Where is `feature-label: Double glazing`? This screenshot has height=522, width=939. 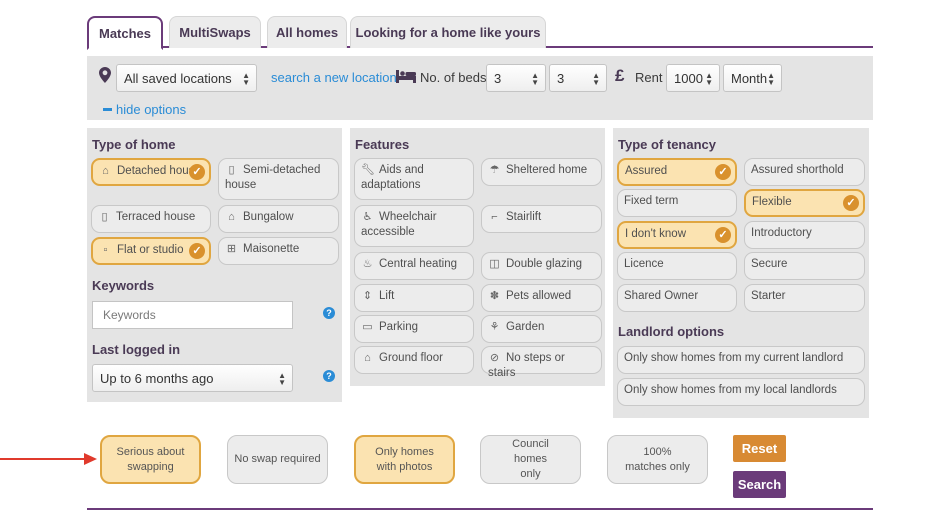
feature-label: Double glazing is located at coordinates (544, 264).